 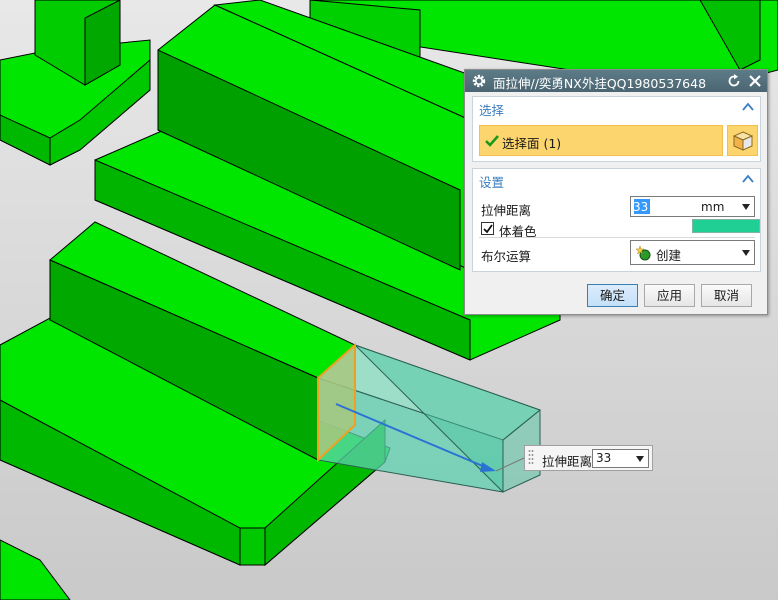 I want to click on onscreen-distance-field: 33, so click(x=620, y=458).